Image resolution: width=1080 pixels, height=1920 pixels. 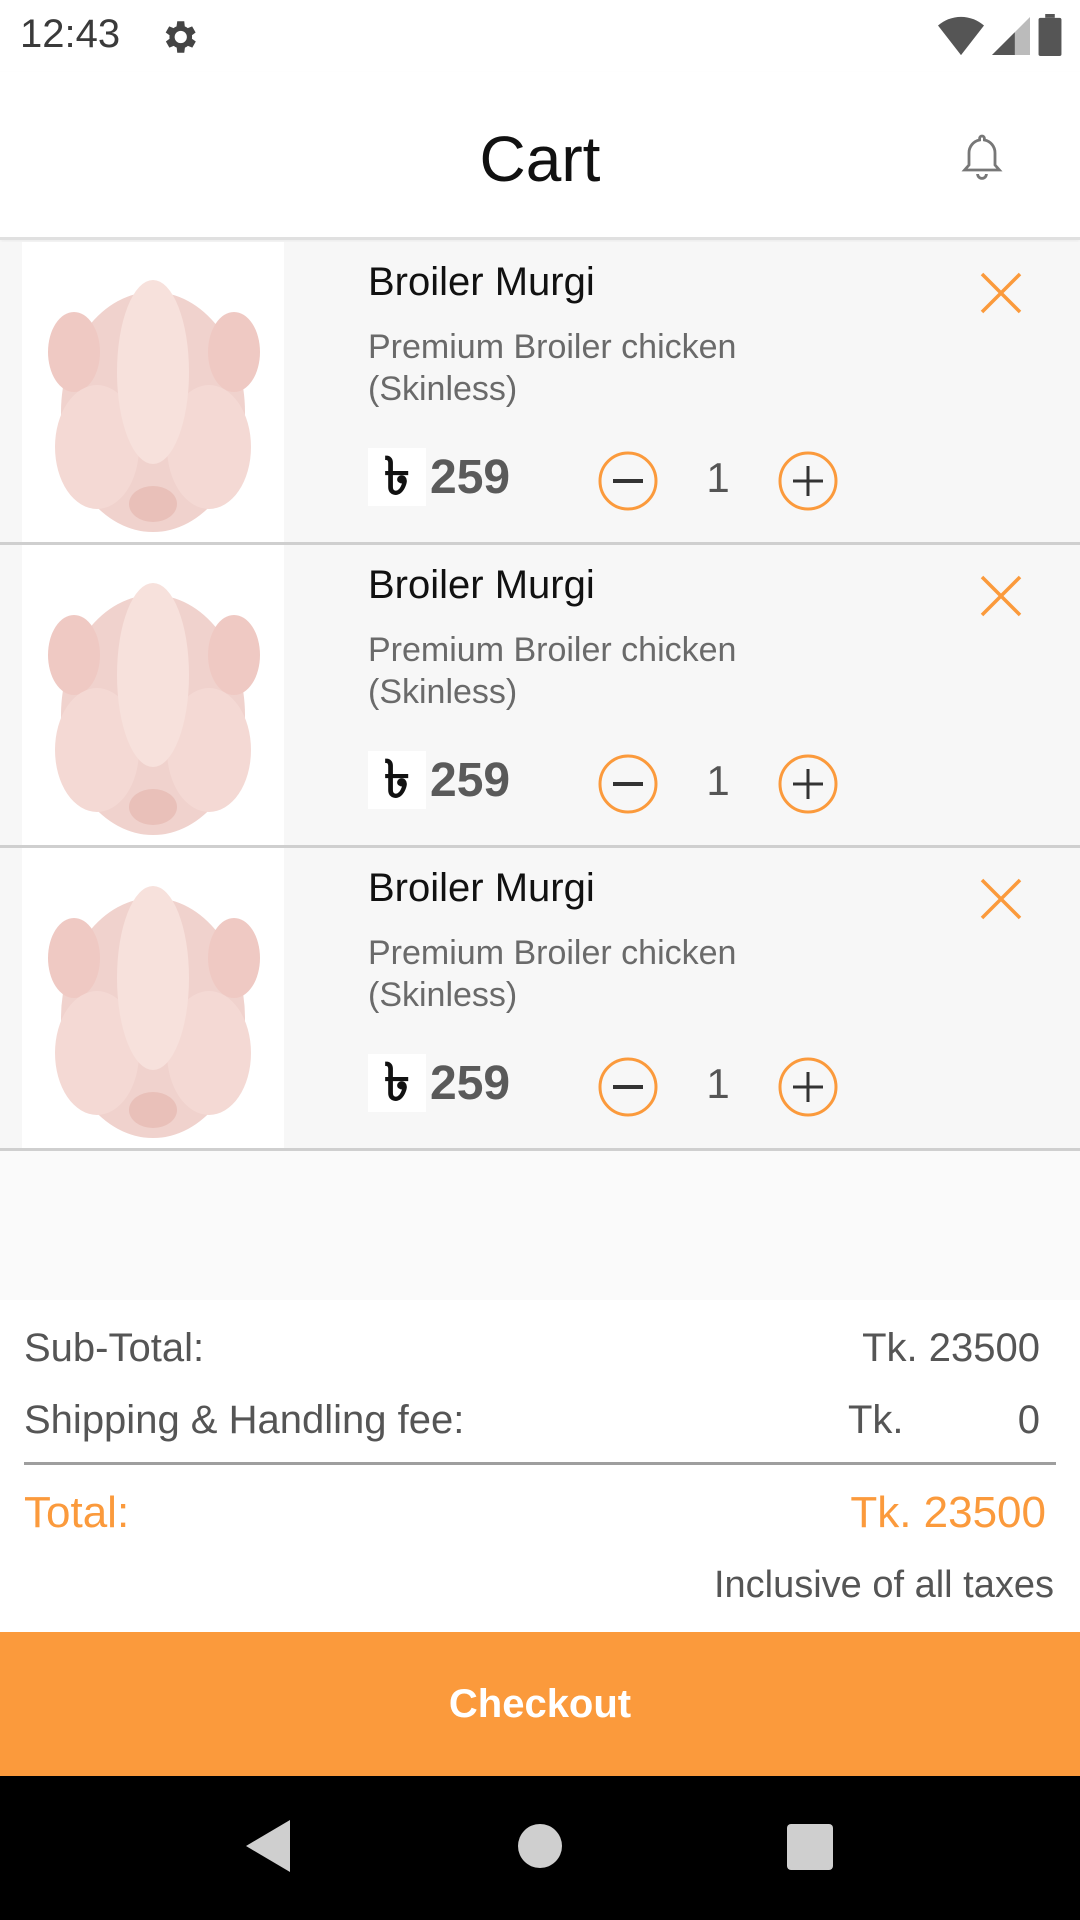 I want to click on app-header: Cart, so click(x=540, y=156).